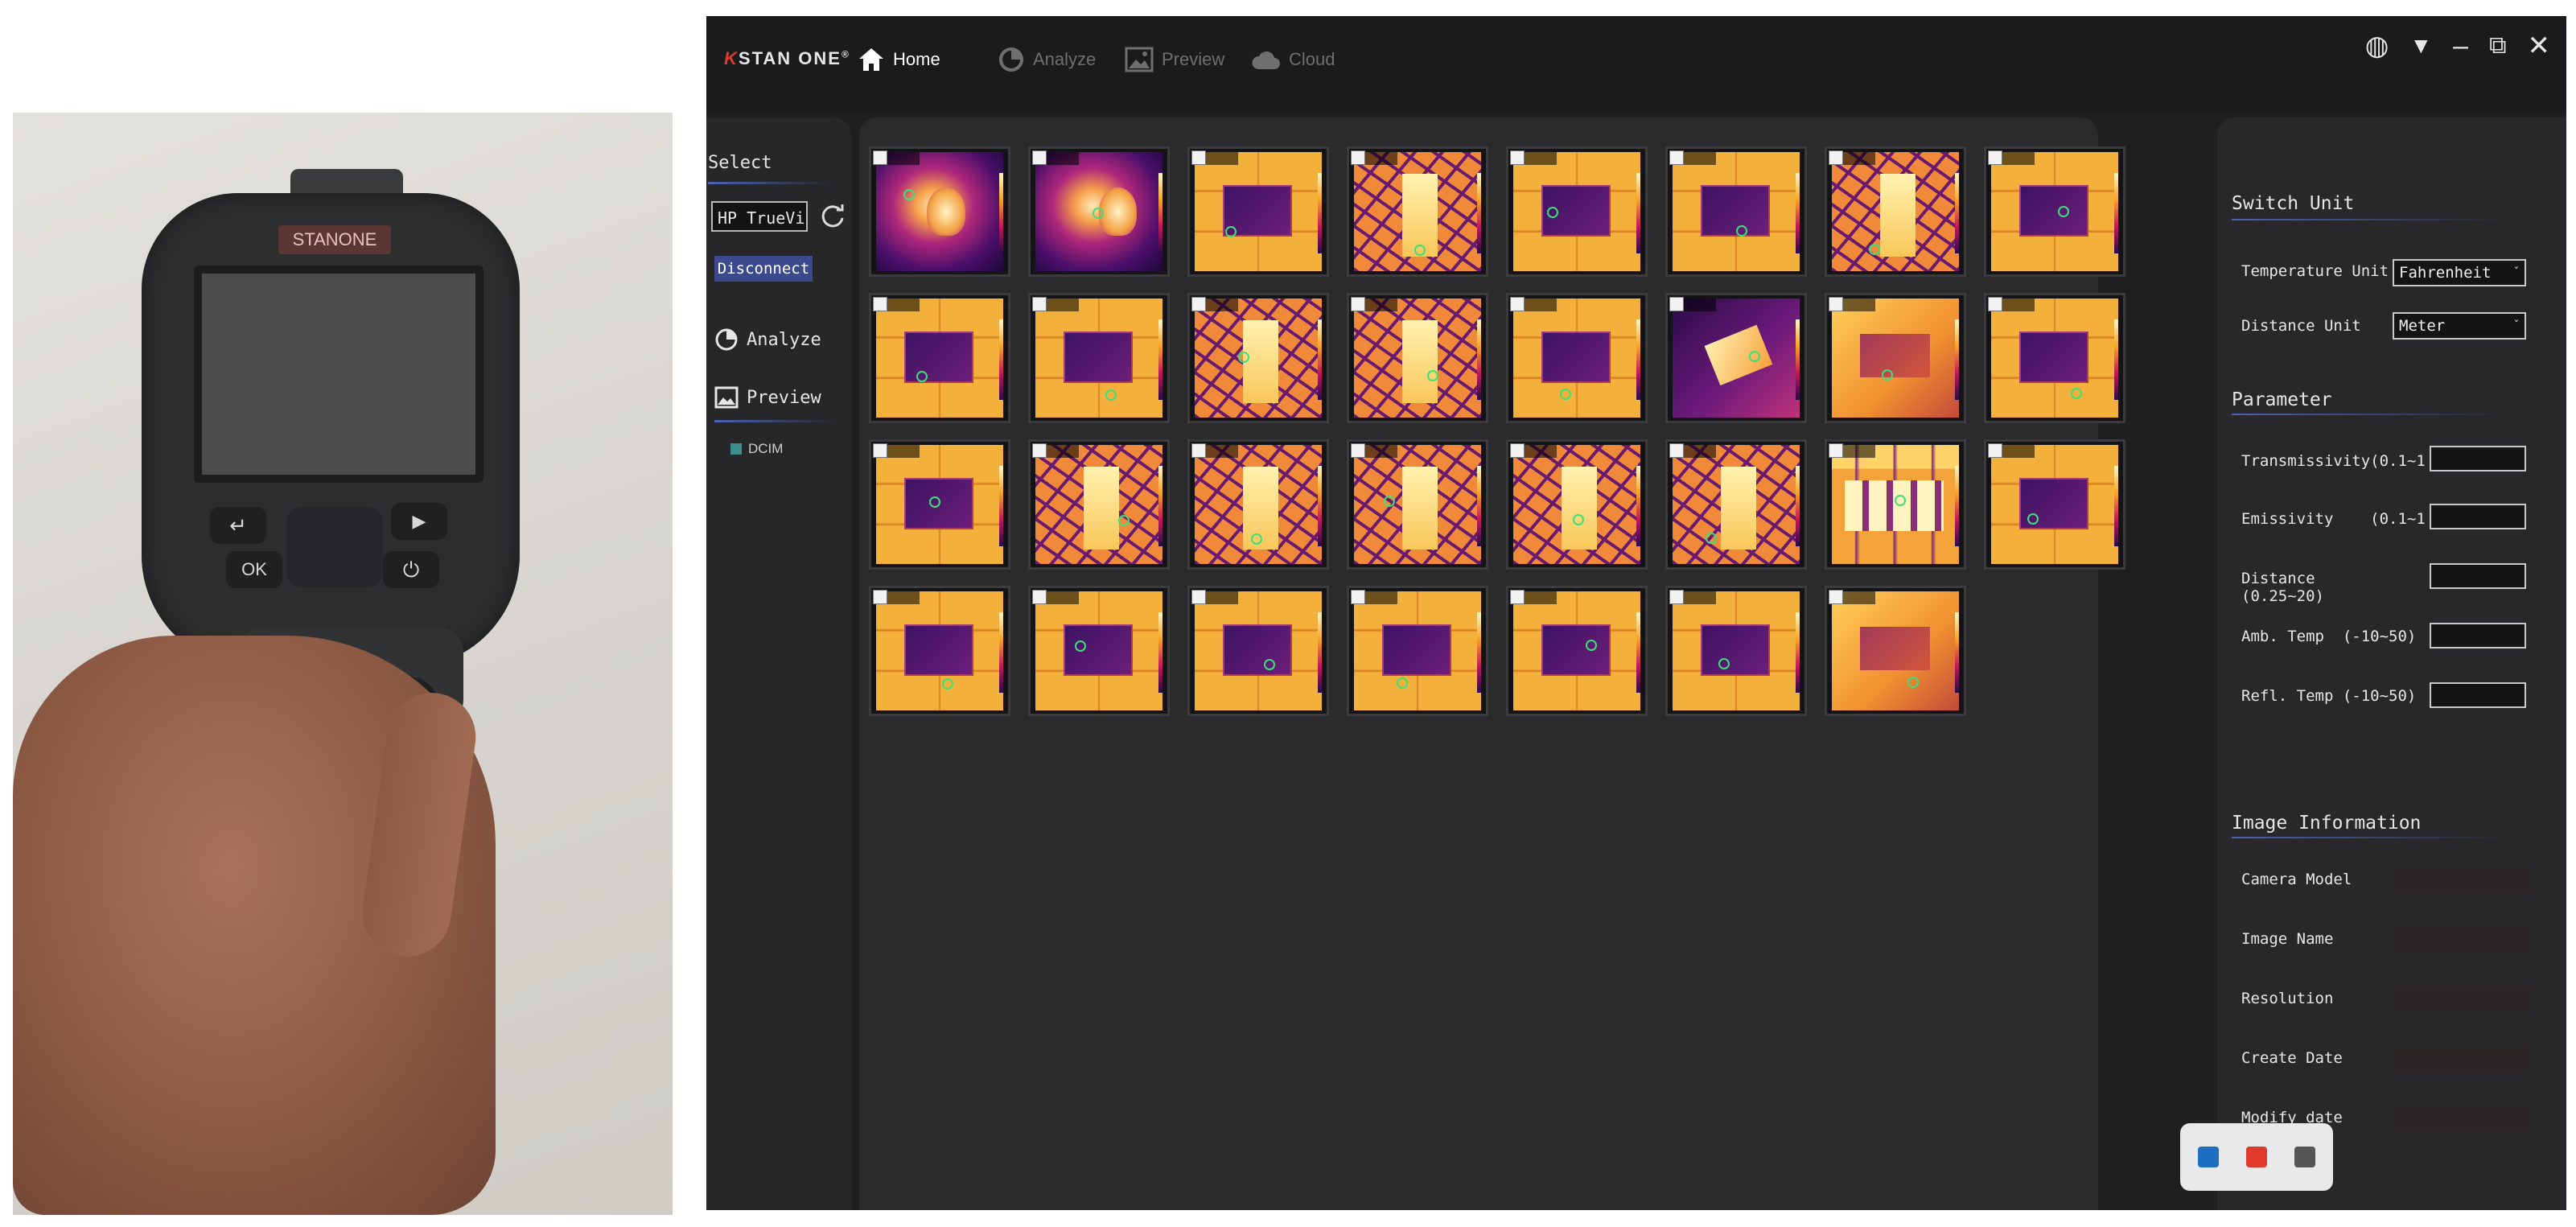 Image resolution: width=2576 pixels, height=1227 pixels. I want to click on refresh-icon, so click(832, 216).